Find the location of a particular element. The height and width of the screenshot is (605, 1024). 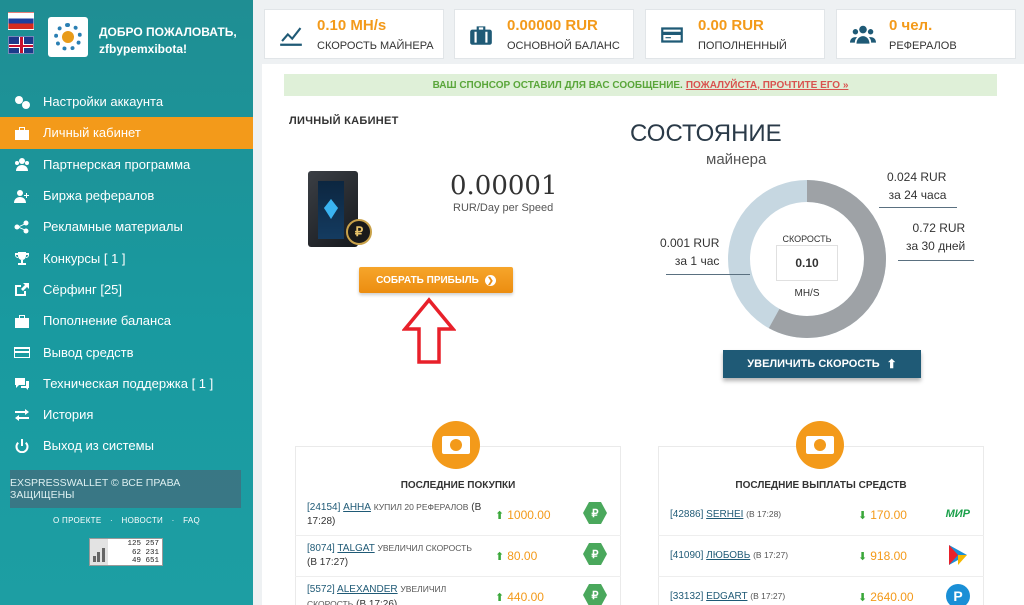

username: zfbypemxibota! is located at coordinates (143, 49).